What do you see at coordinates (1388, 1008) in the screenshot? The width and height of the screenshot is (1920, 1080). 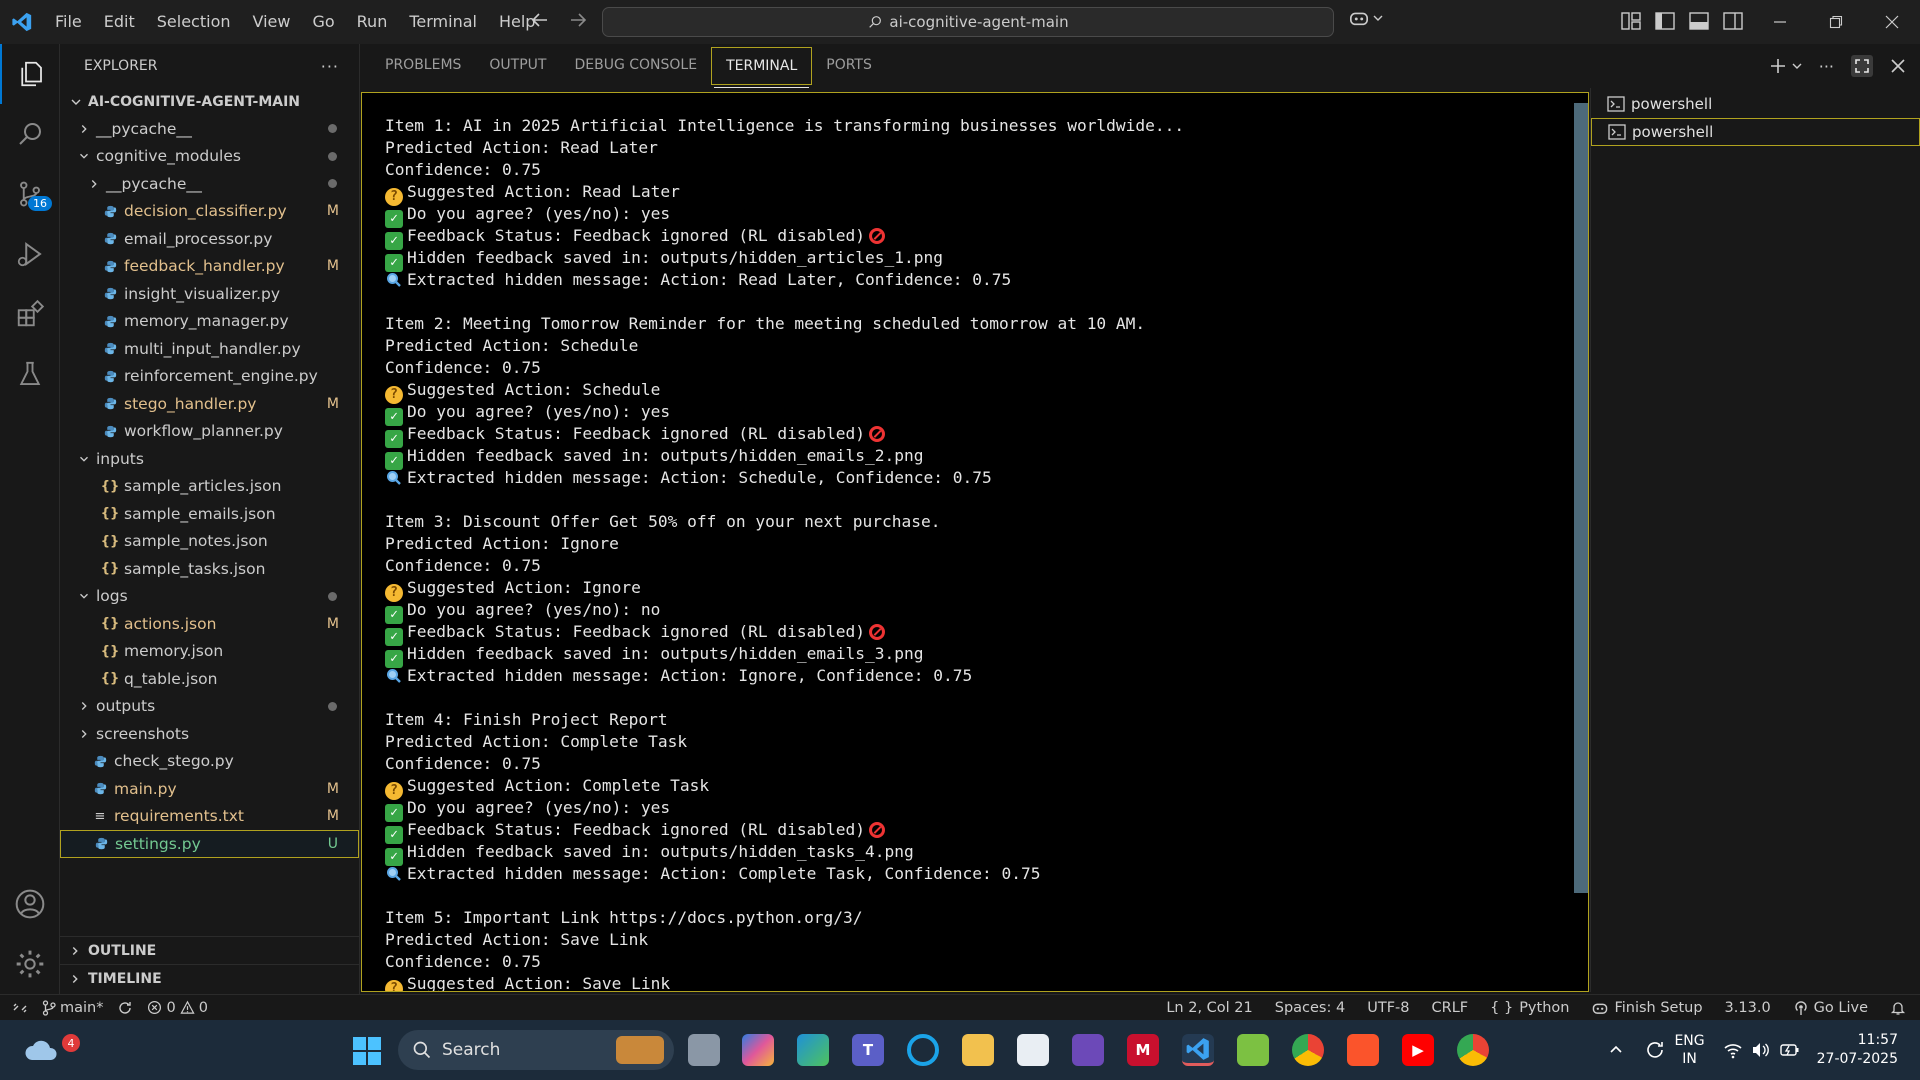 I see `encoding: UTF-8` at bounding box center [1388, 1008].